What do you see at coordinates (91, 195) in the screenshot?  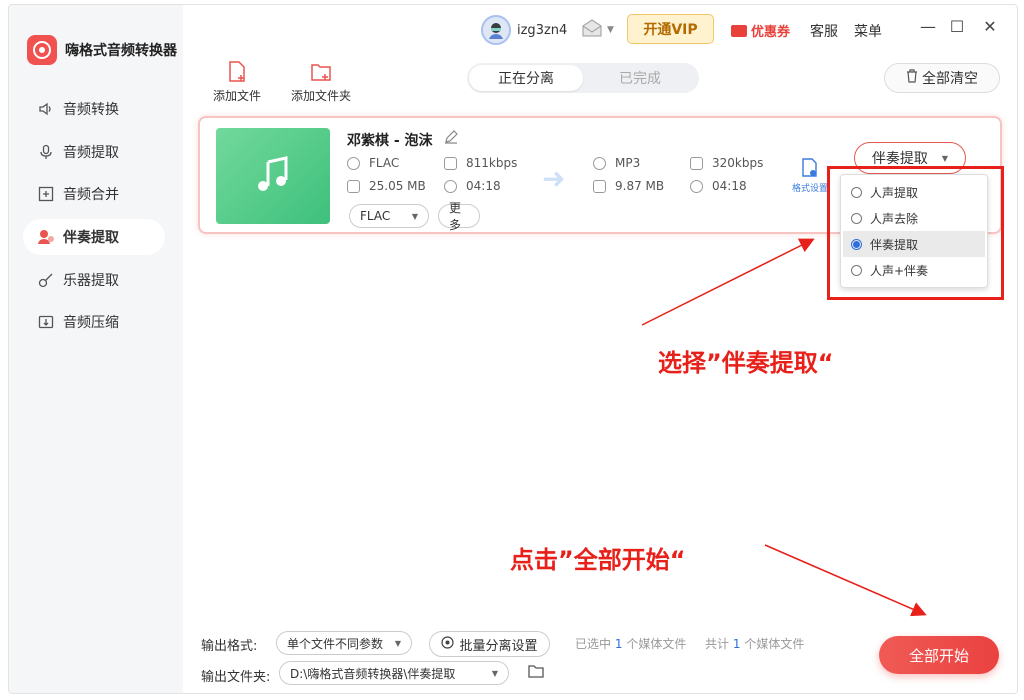 I see `sidebar-item-label: 音频合并` at bounding box center [91, 195].